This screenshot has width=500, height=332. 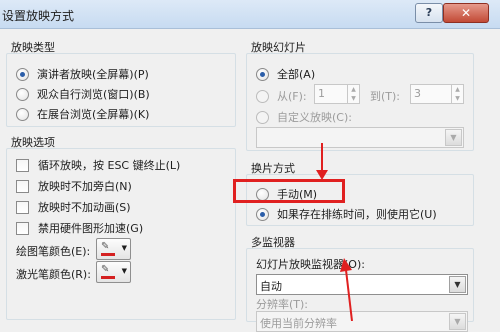 What do you see at coordinates (362, 321) in the screenshot?
I see `resolution-dropdown: 使用当前分辨率 ▼` at bounding box center [362, 321].